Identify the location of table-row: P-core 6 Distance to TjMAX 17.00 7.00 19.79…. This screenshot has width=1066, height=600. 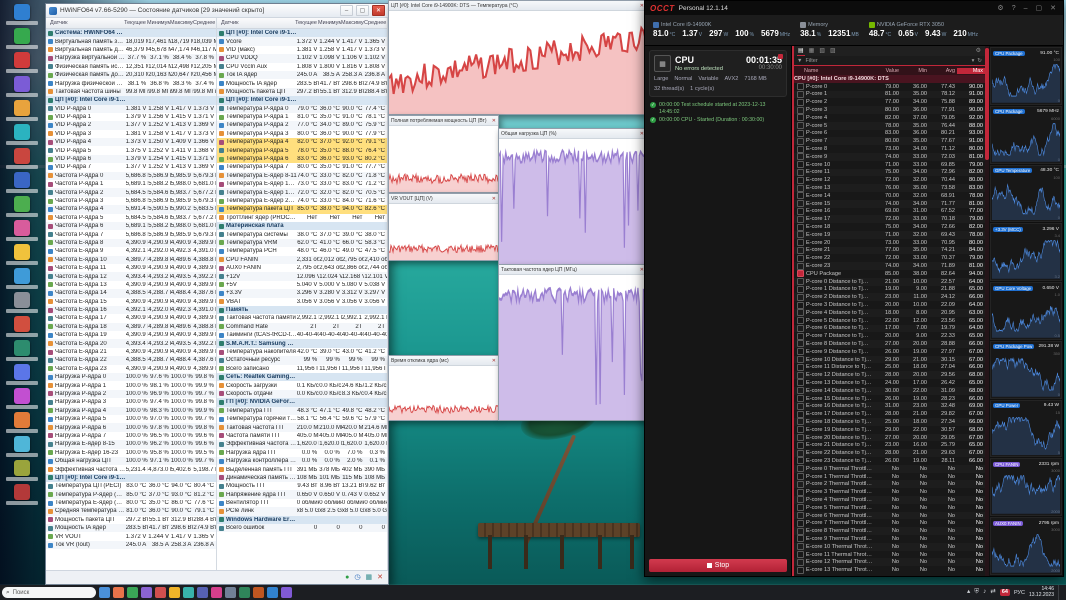
(889, 328).